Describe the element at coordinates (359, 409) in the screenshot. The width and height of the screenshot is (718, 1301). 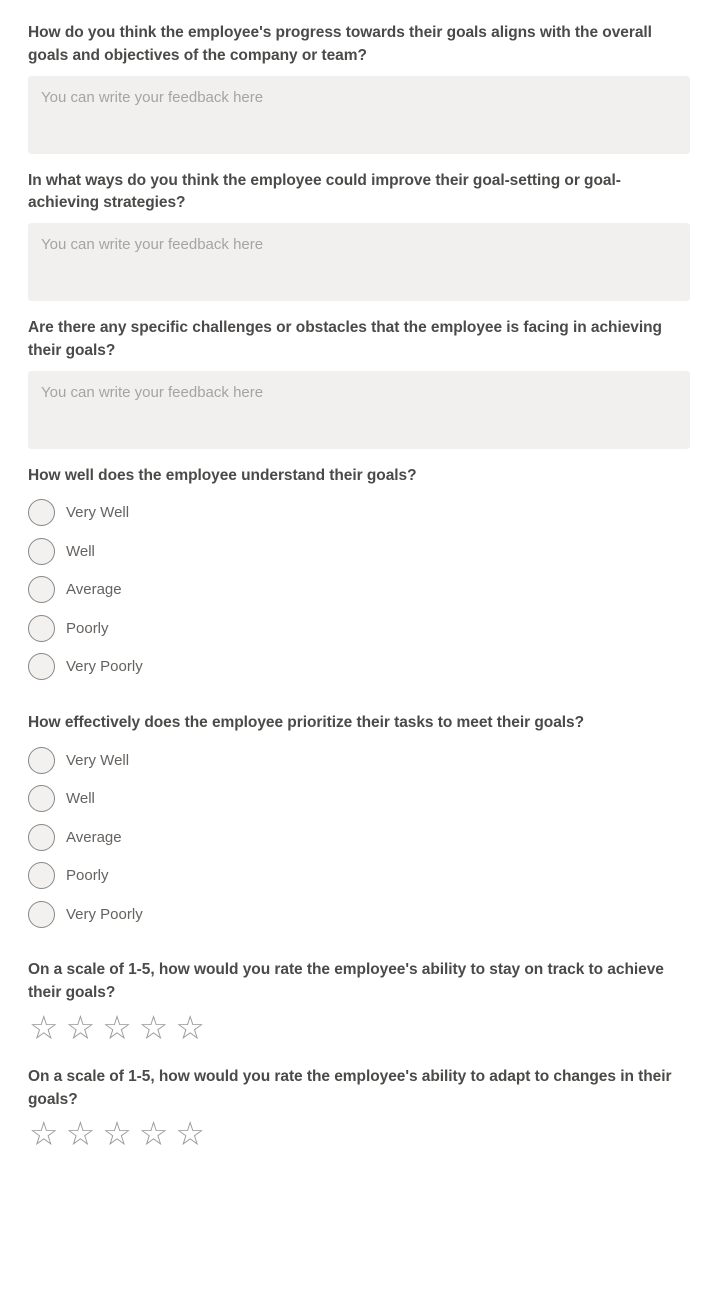
I see `feedback-textarea-challenges-obstacles` at that location.